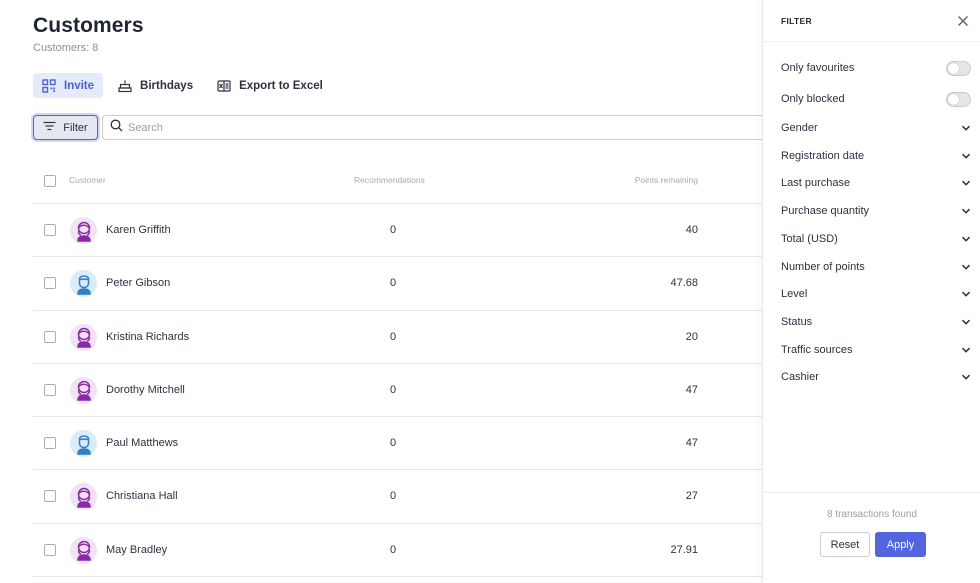  Describe the element at coordinates (428, 127) in the screenshot. I see `search-input` at that location.